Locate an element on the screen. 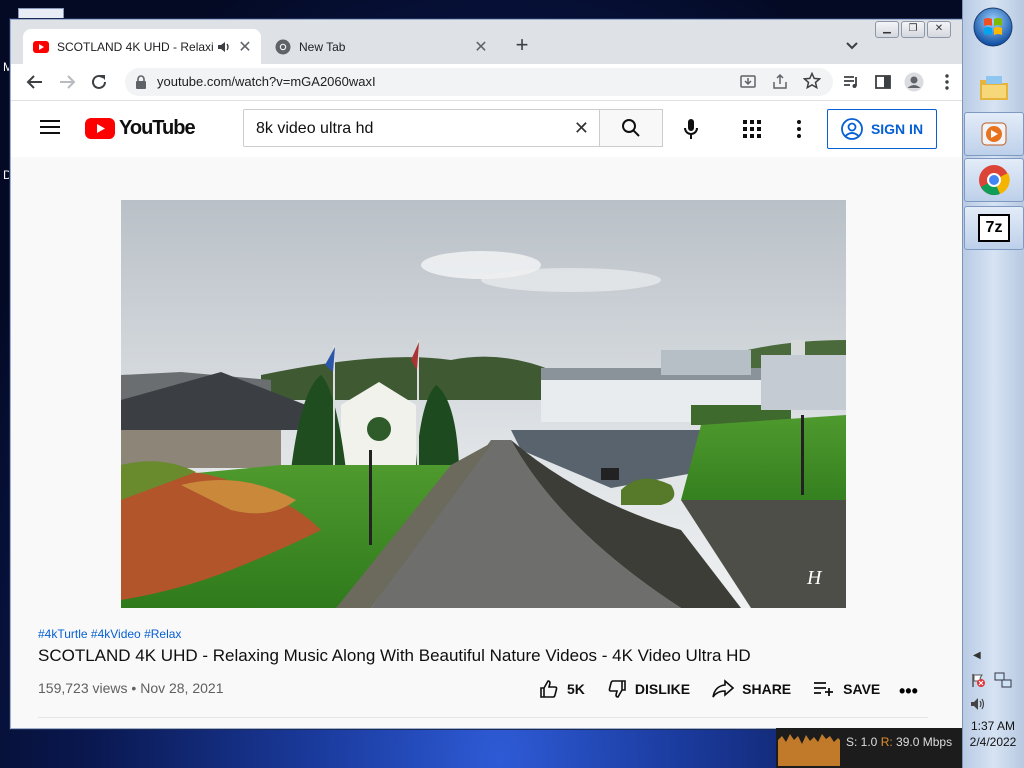 The width and height of the screenshot is (1024, 768). speaker-icon is located at coordinates (224, 47).